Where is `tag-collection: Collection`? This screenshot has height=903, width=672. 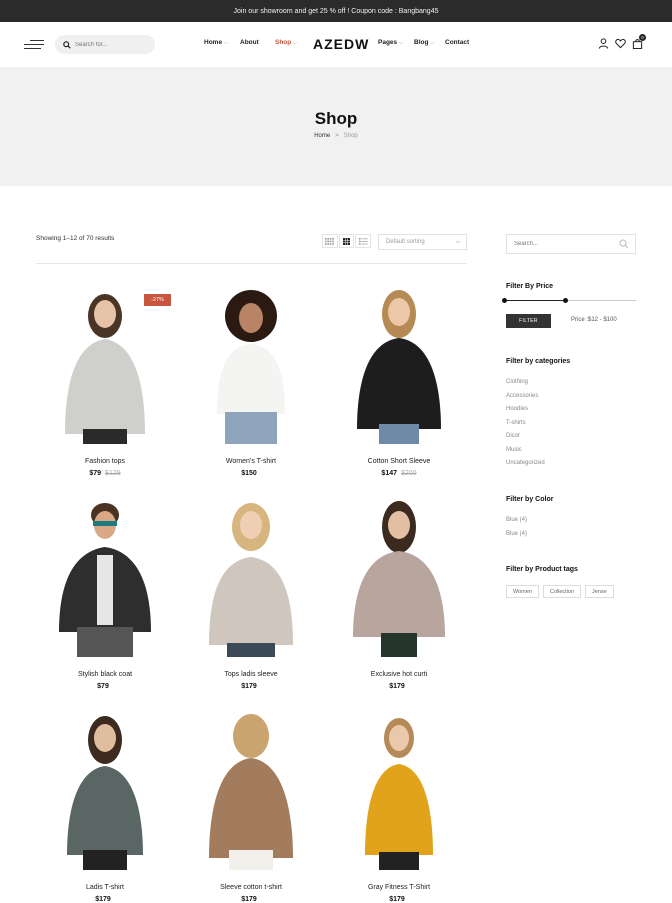
tag-collection: Collection is located at coordinates (562, 591).